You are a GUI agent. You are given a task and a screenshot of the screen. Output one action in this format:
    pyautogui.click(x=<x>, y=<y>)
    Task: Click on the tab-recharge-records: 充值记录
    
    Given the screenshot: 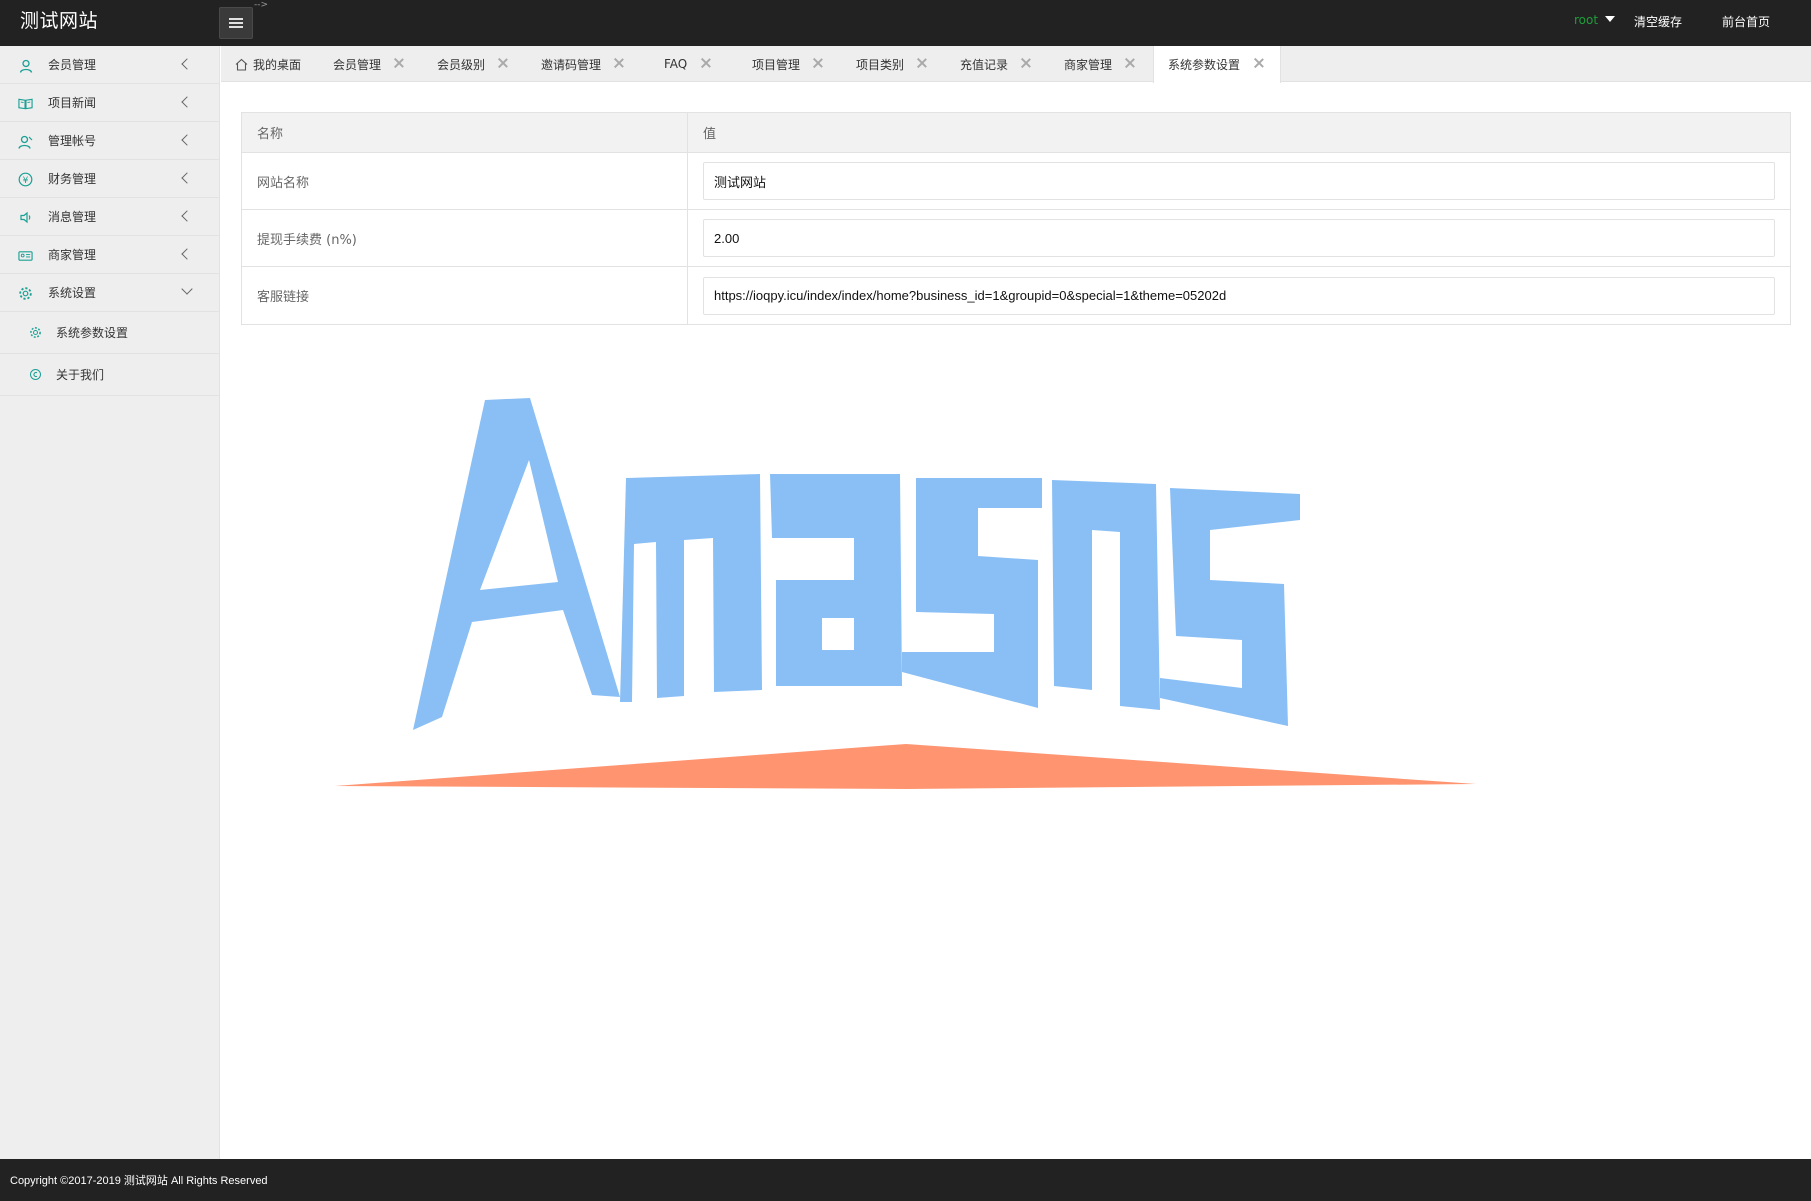 What is the action you would take?
    pyautogui.click(x=1010, y=64)
    